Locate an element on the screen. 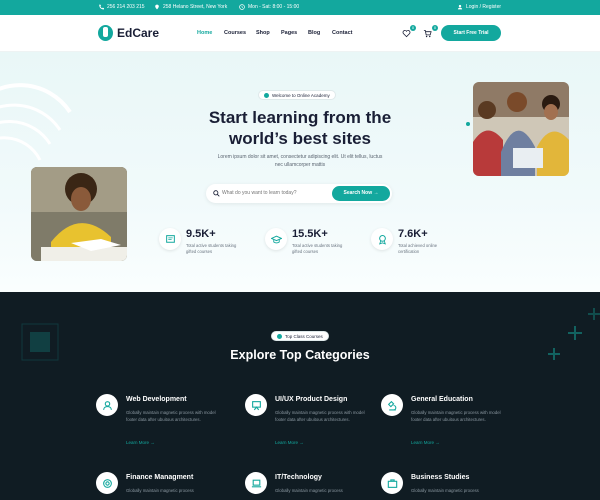  hours-info: Mon - Sat: 8:00 - 15:00 is located at coordinates (269, 7).